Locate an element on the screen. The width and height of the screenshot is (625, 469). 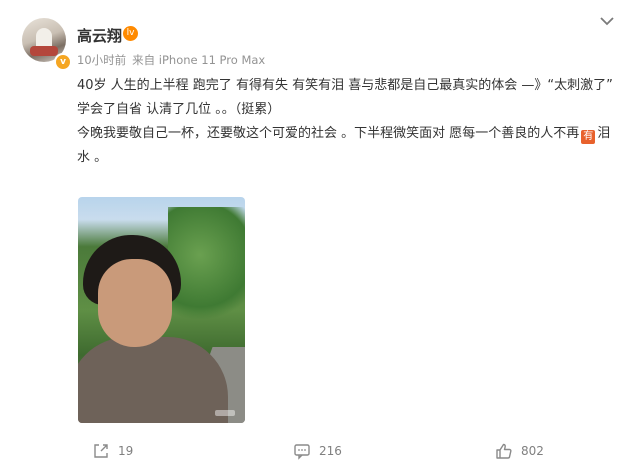
like-count: 802 is located at coordinates (532, 451).